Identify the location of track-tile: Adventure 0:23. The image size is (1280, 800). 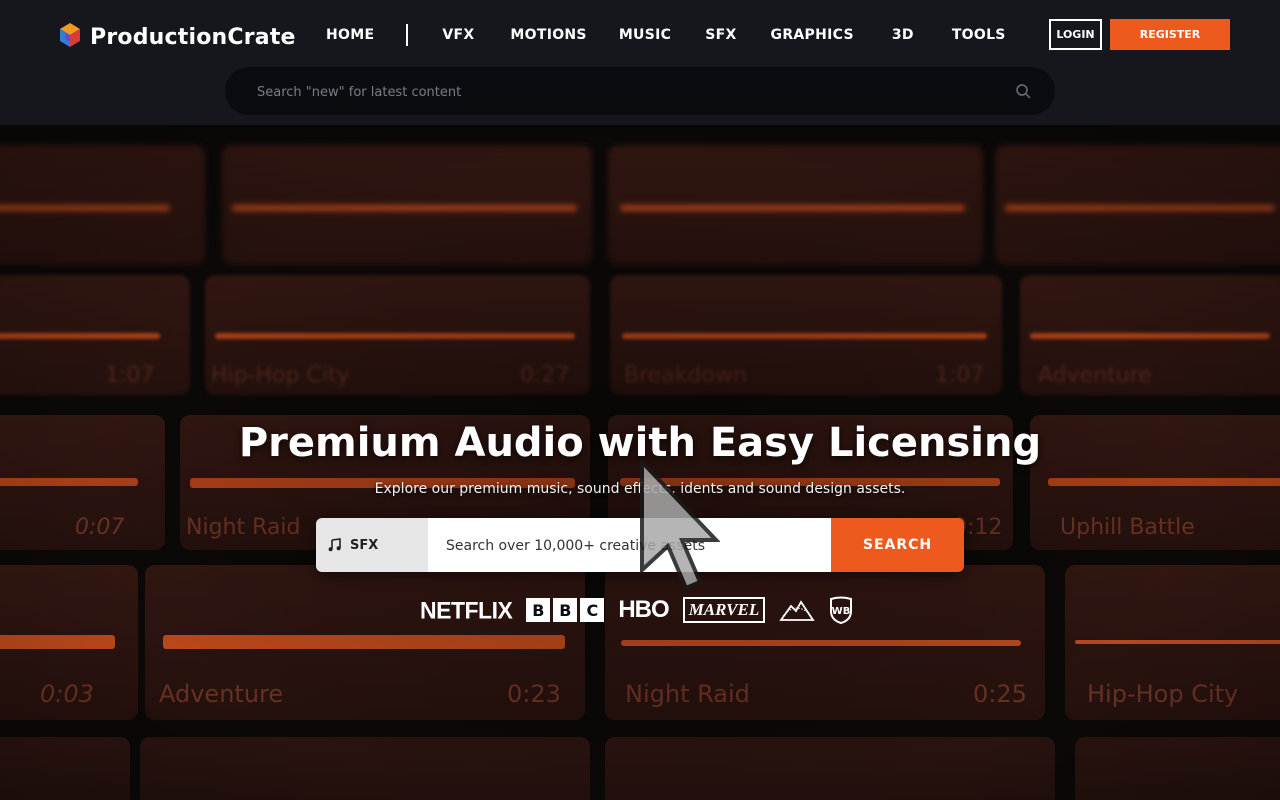
(365, 642).